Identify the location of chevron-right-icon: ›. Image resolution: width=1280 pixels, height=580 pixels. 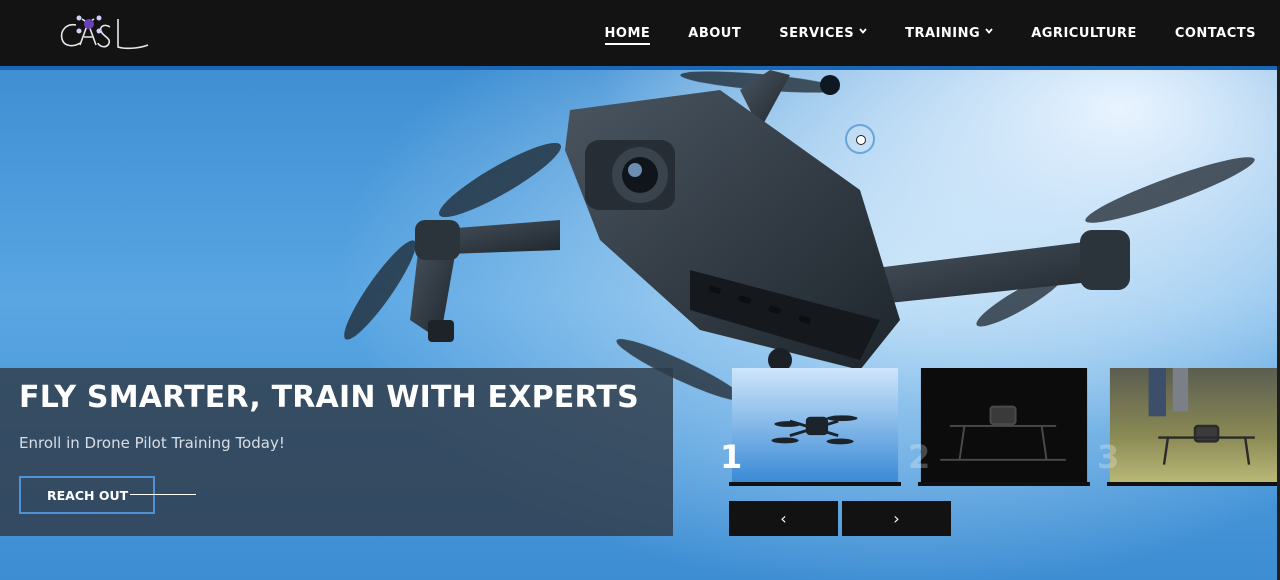
(896, 518).